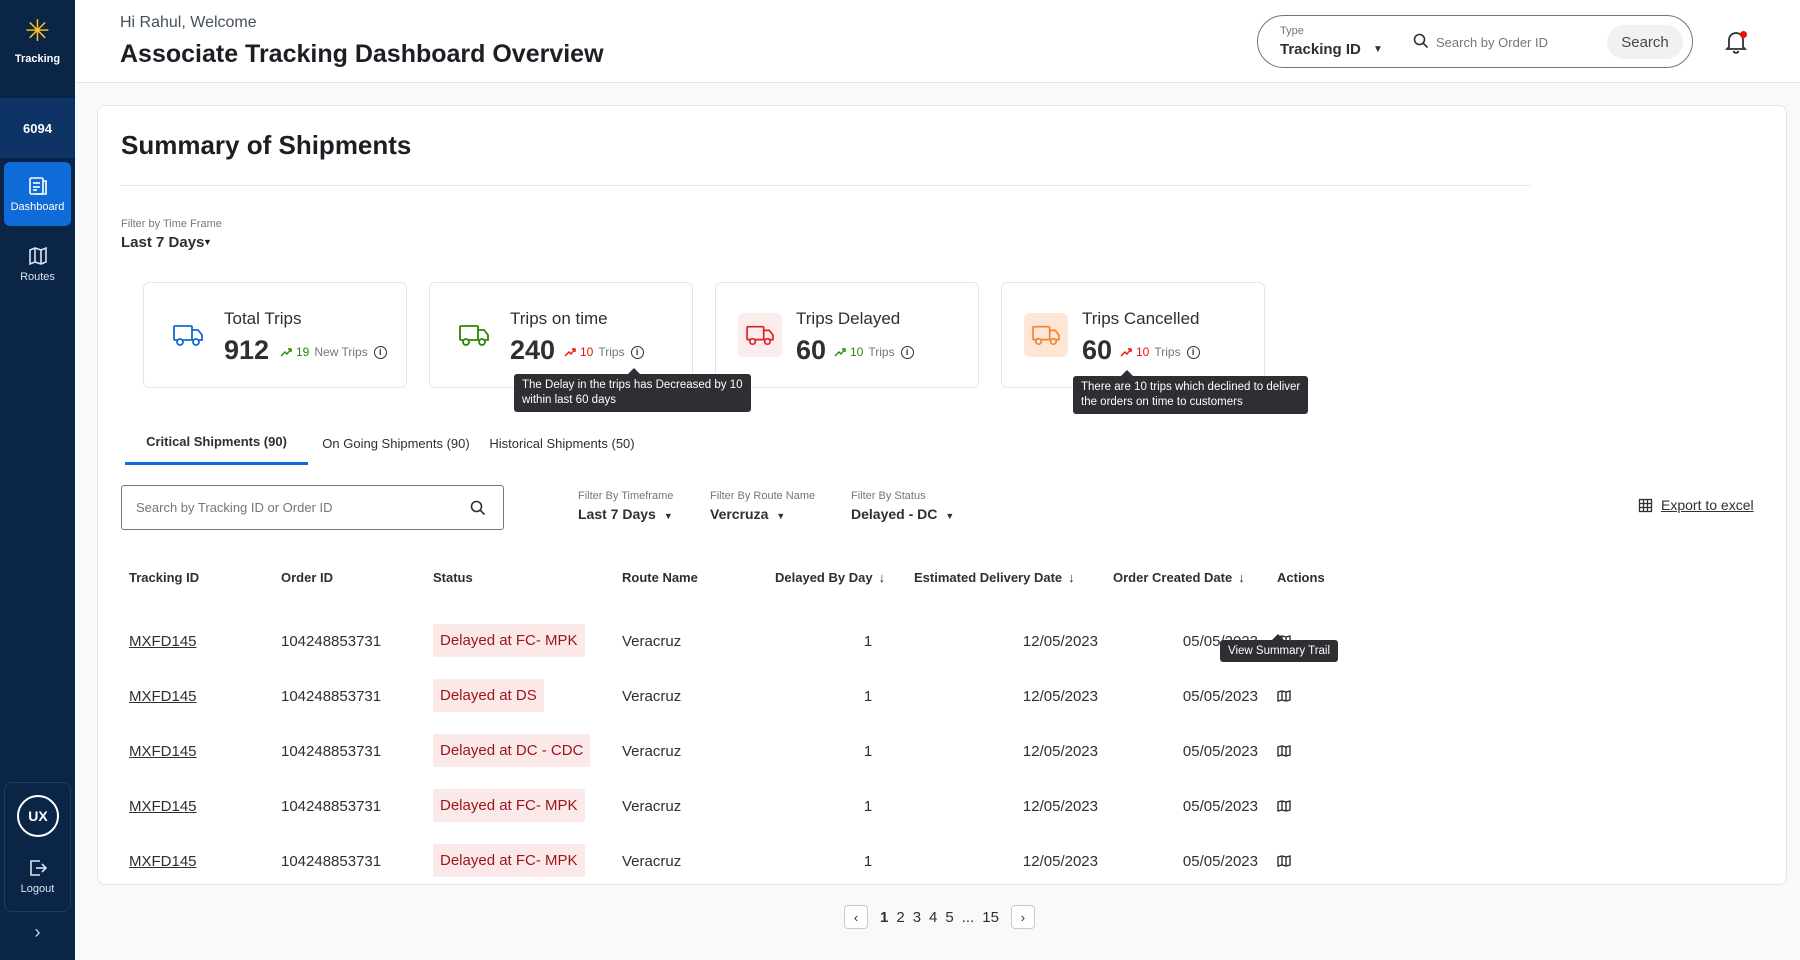 Image resolution: width=1800 pixels, height=960 pixels. I want to click on page-number: 1, so click(884, 917).